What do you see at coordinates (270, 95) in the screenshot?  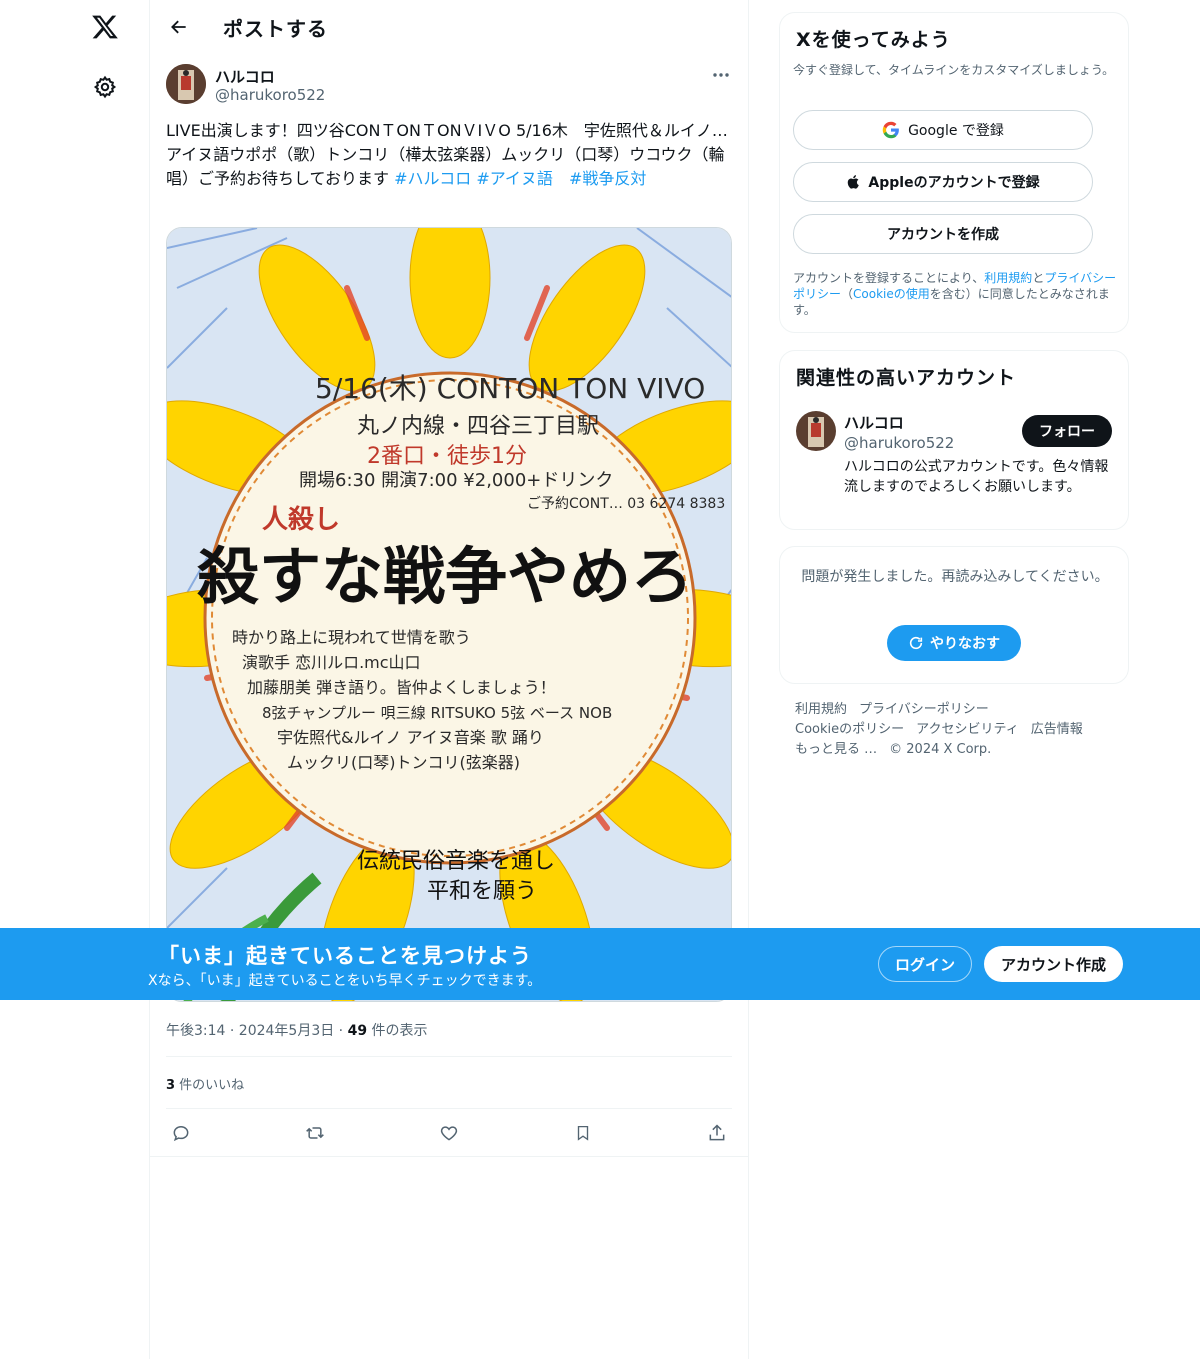 I see `author-handle: @harukoro522` at bounding box center [270, 95].